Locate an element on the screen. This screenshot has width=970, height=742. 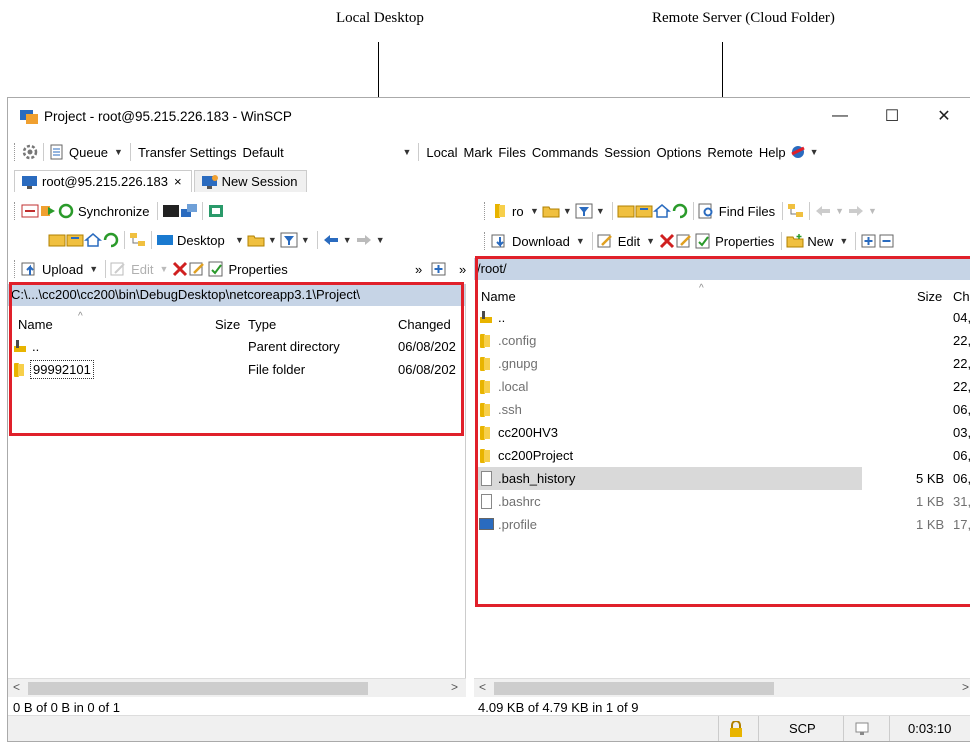
local-col-changed: Changed is located at coordinates (424, 324).